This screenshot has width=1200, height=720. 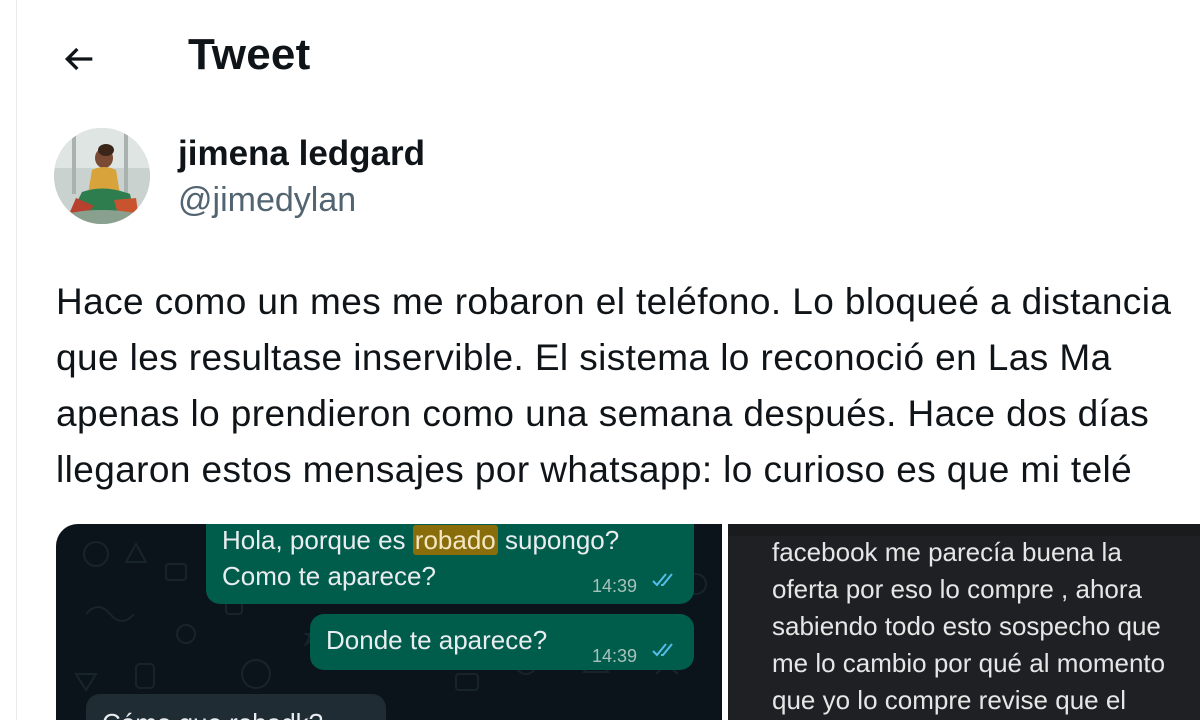 I want to click on message-line: sabiendo todo esto sospecho que, so click(x=966, y=626).